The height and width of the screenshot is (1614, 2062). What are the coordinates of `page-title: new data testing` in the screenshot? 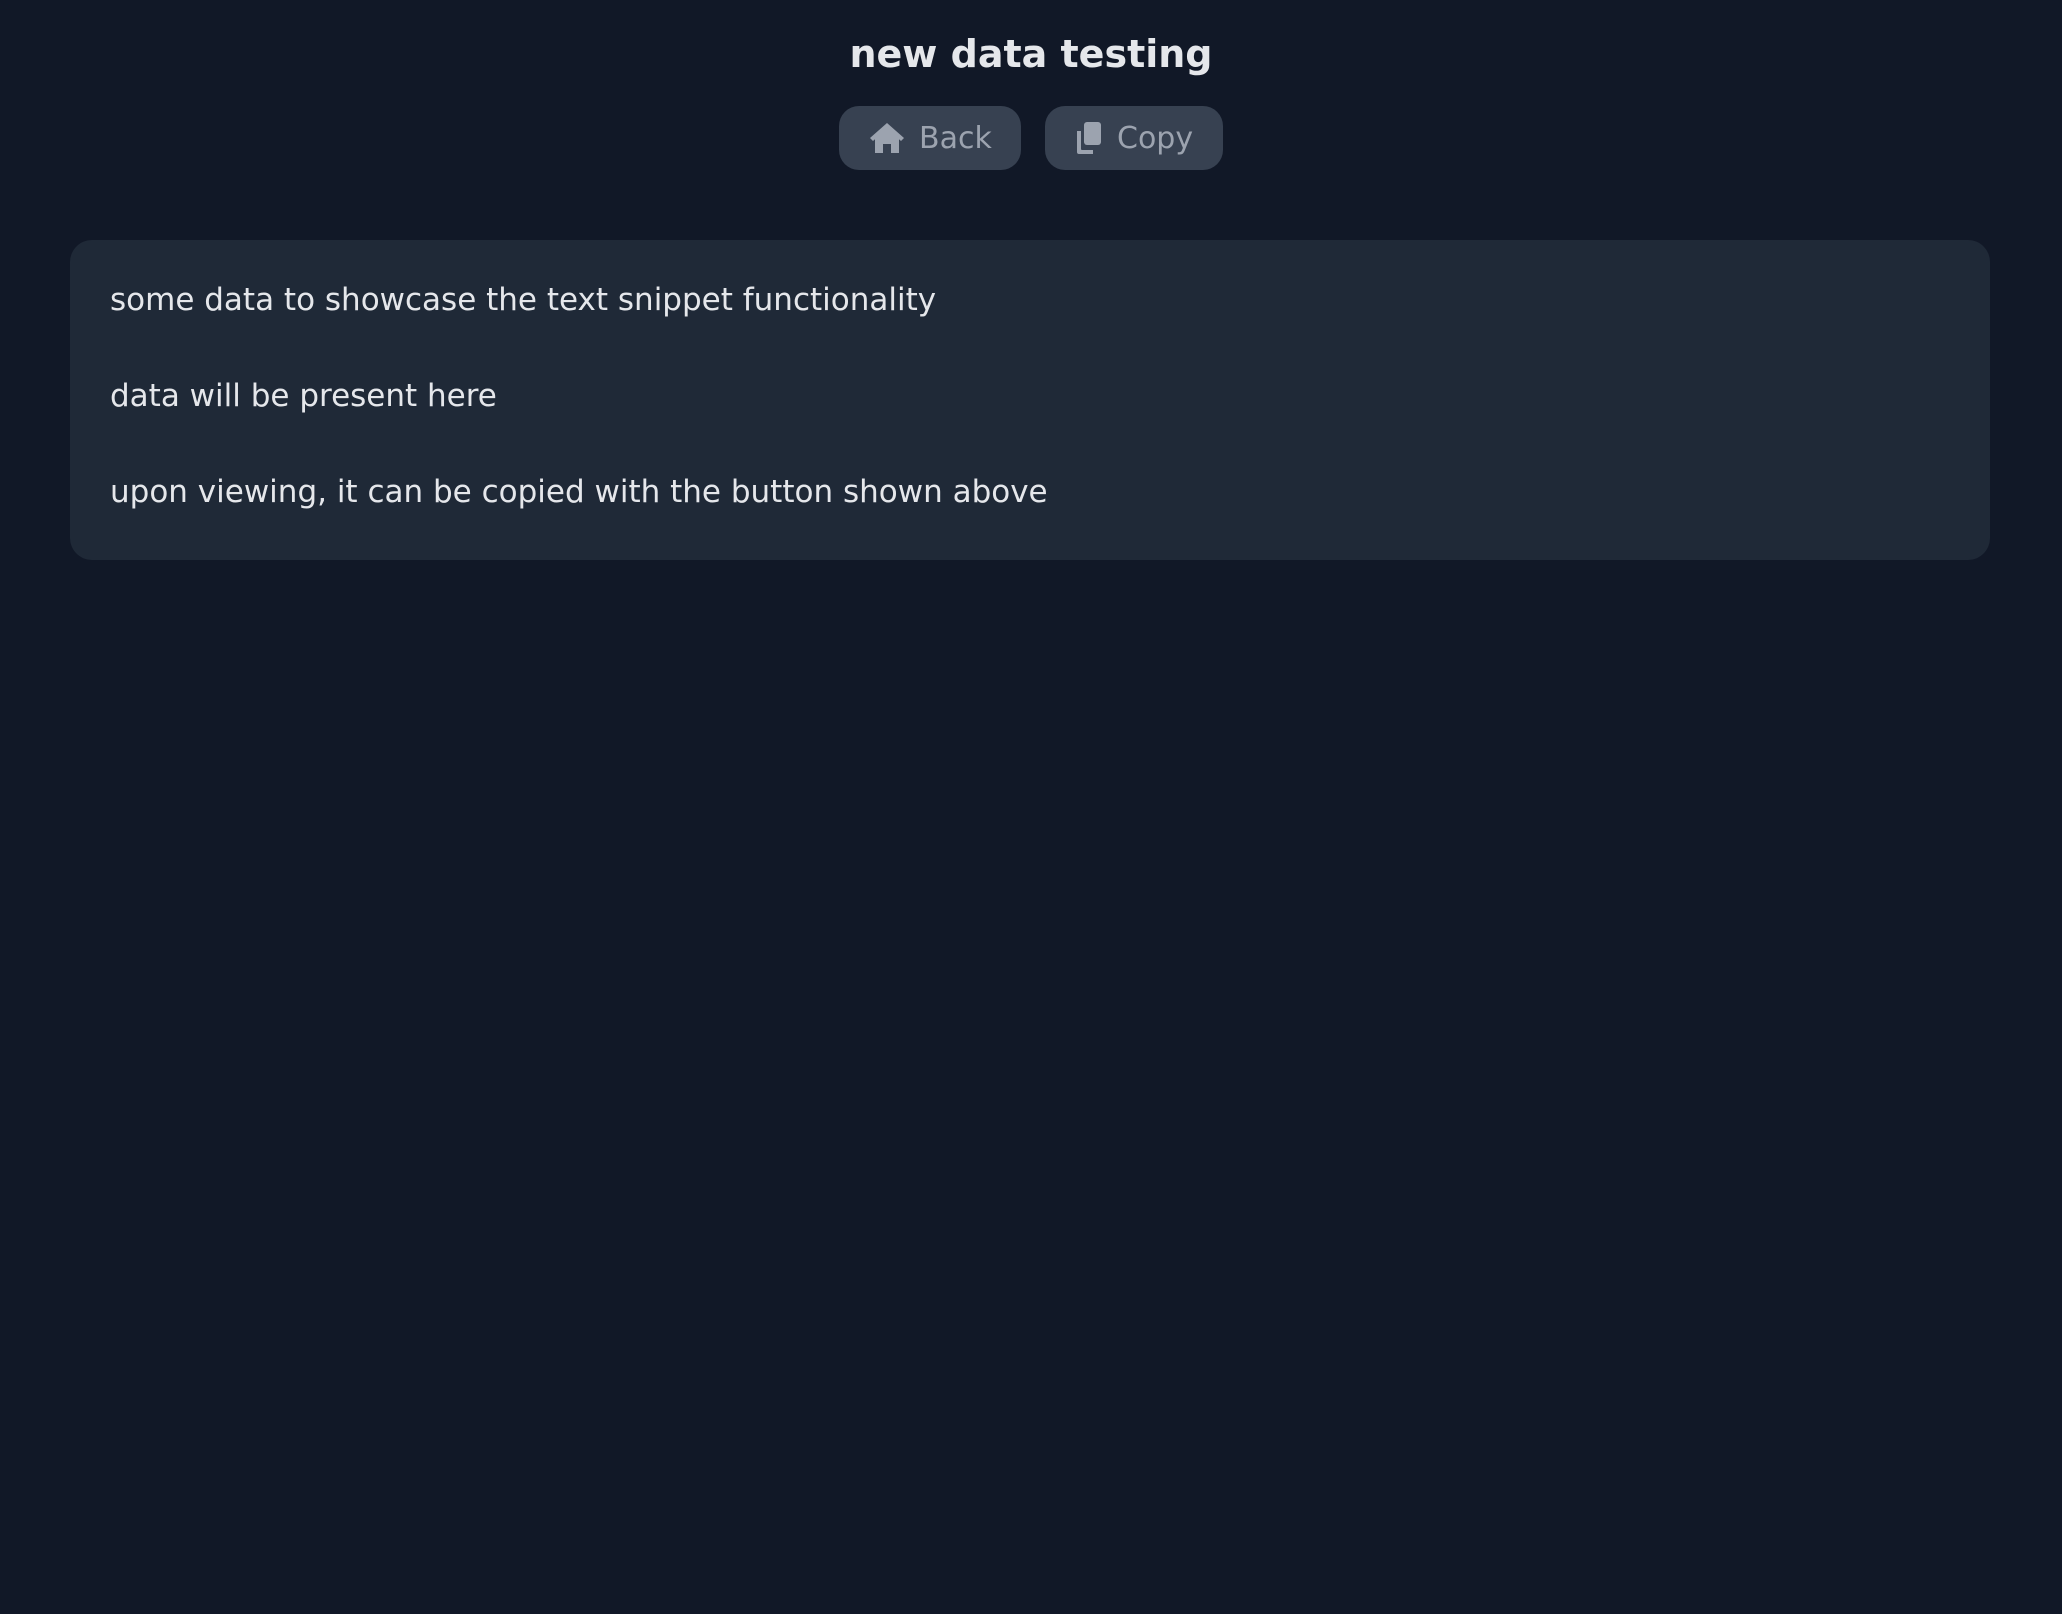 It's located at (1031, 54).